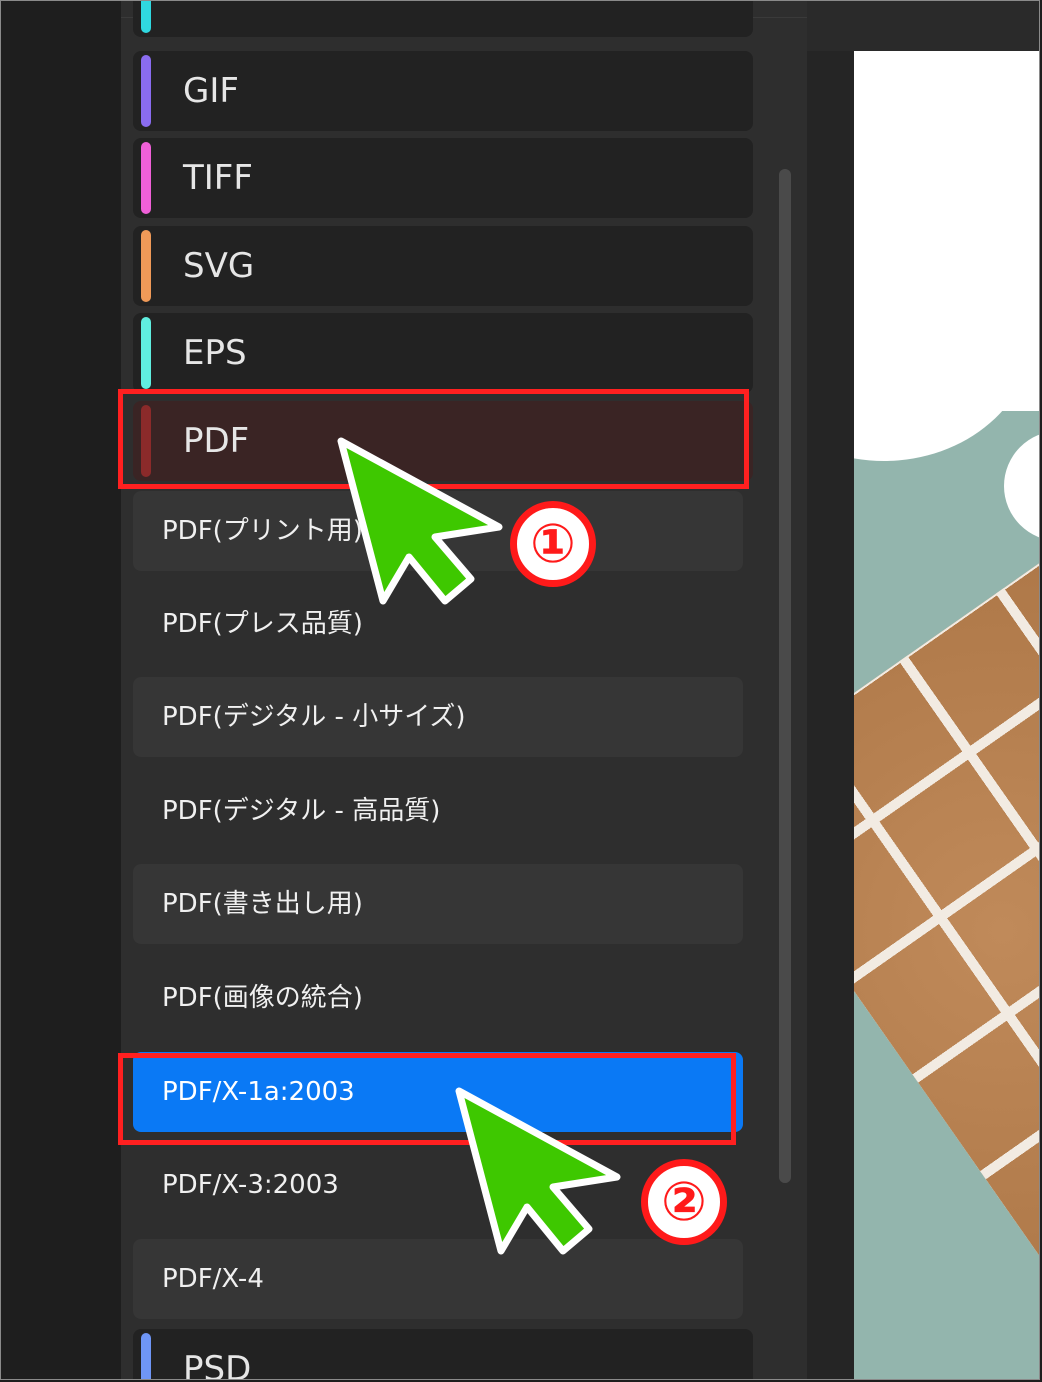 This screenshot has width=1042, height=1382. What do you see at coordinates (219, 266) in the screenshot?
I see `format-label: SVG` at bounding box center [219, 266].